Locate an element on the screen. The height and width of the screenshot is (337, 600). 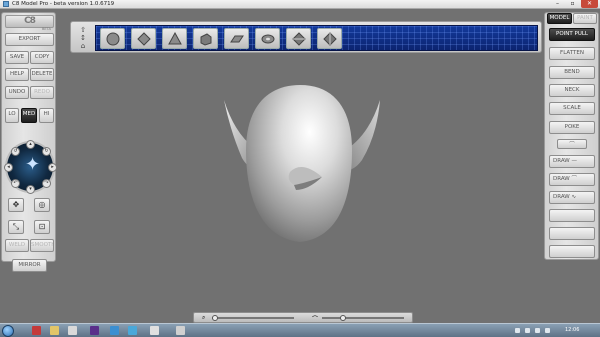
tool-neck: NECK is located at coordinates (572, 90).